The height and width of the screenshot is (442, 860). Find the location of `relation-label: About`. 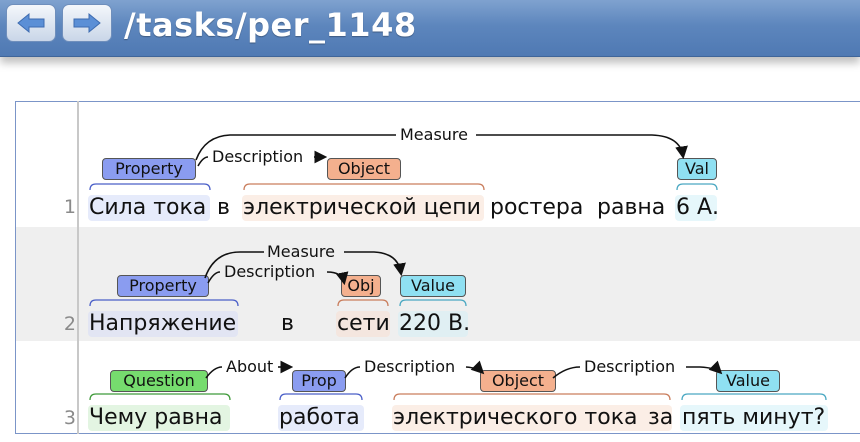

relation-label: About is located at coordinates (250, 367).